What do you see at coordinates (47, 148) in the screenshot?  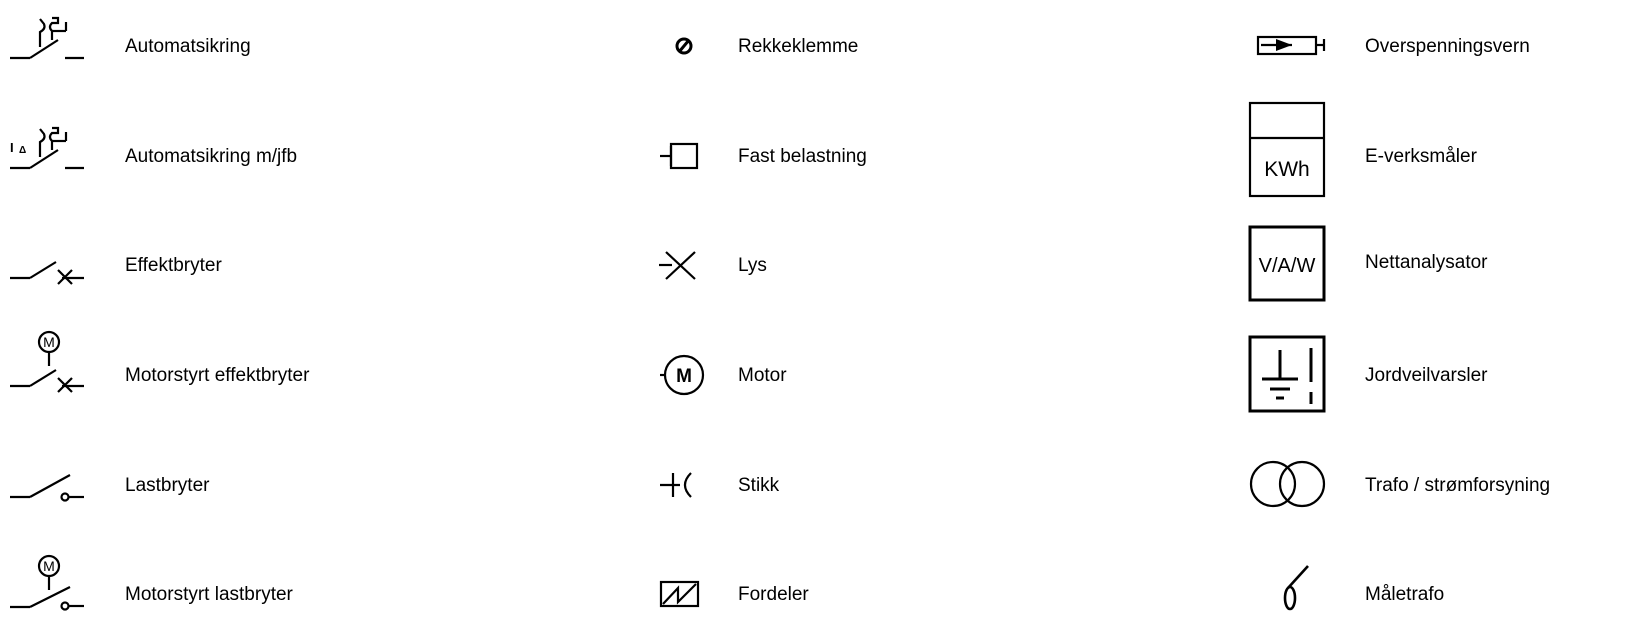 I see `automatic-fuse-rcd-icon: I Δ` at bounding box center [47, 148].